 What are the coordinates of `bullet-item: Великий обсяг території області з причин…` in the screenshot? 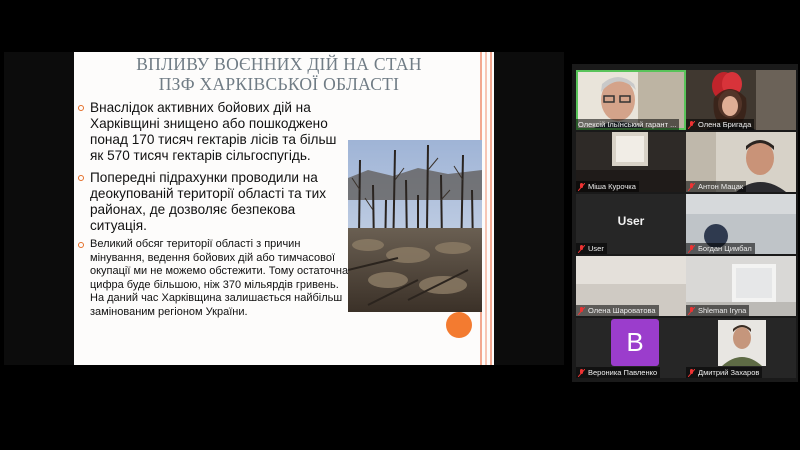 It's located at (214, 279).